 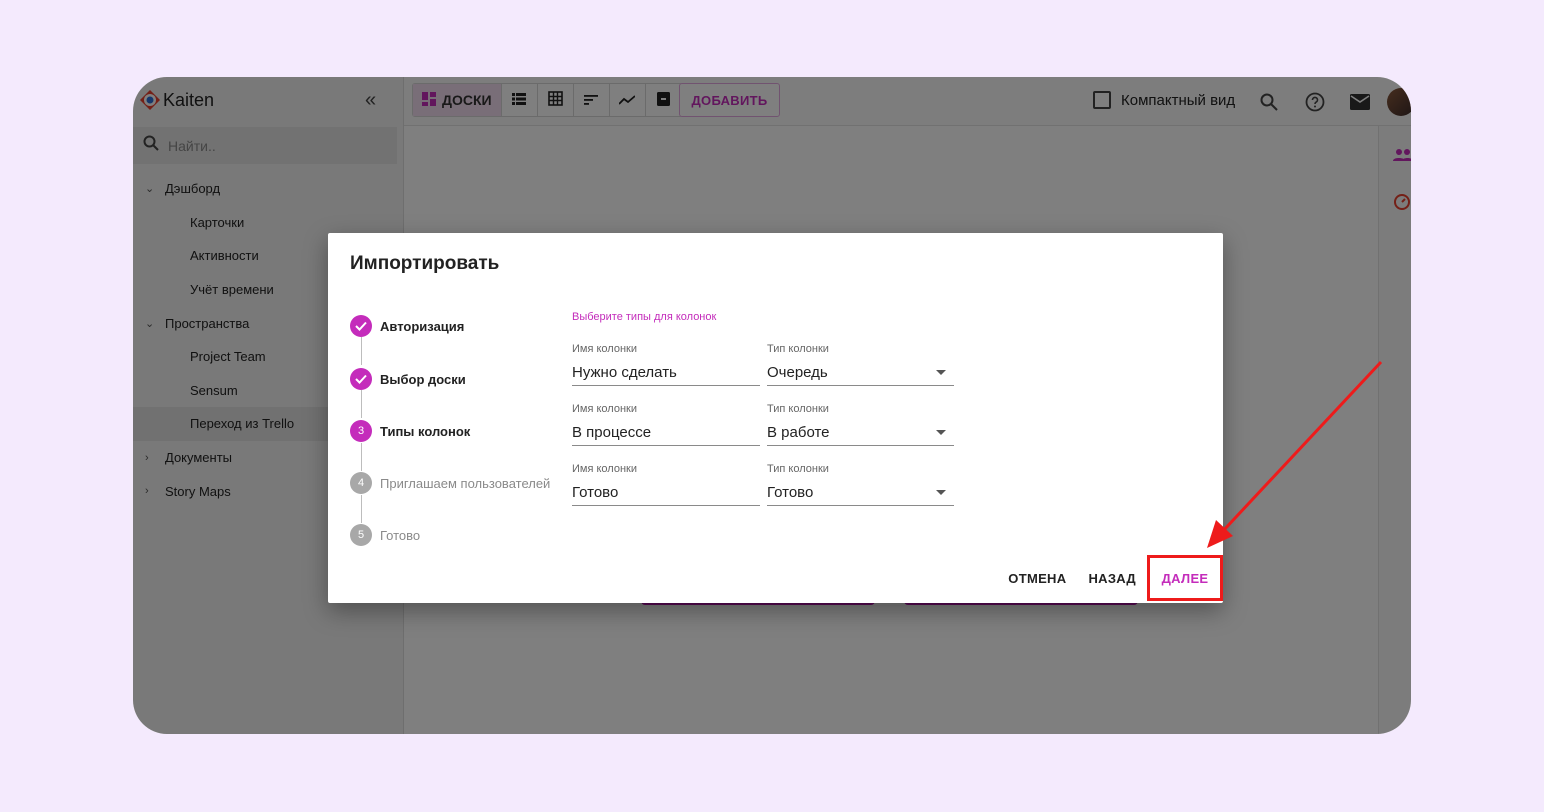 I want to click on next-button: ДАЛЕЕ, so click(x=1185, y=578).